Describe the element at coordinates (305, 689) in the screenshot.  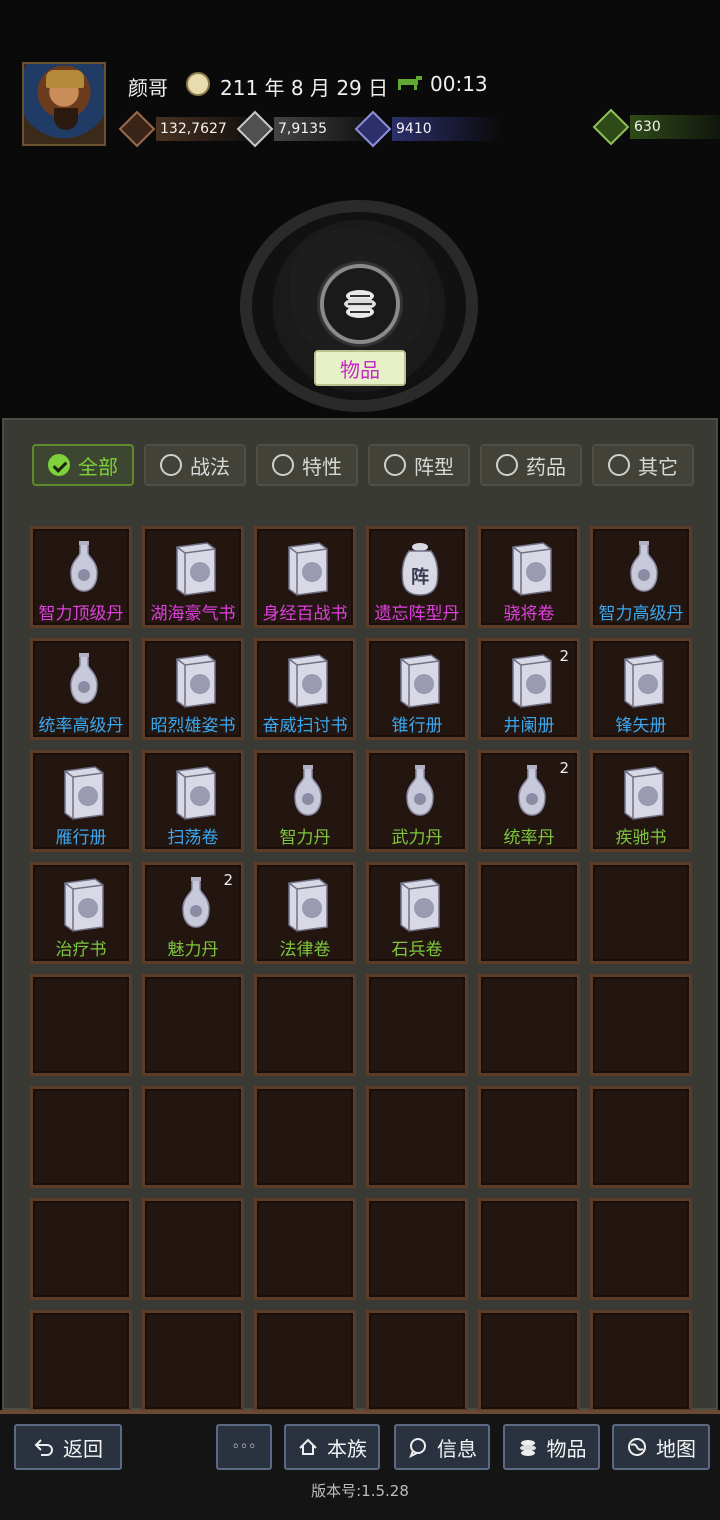
I see `item-slot: 奋威扫讨书` at that location.